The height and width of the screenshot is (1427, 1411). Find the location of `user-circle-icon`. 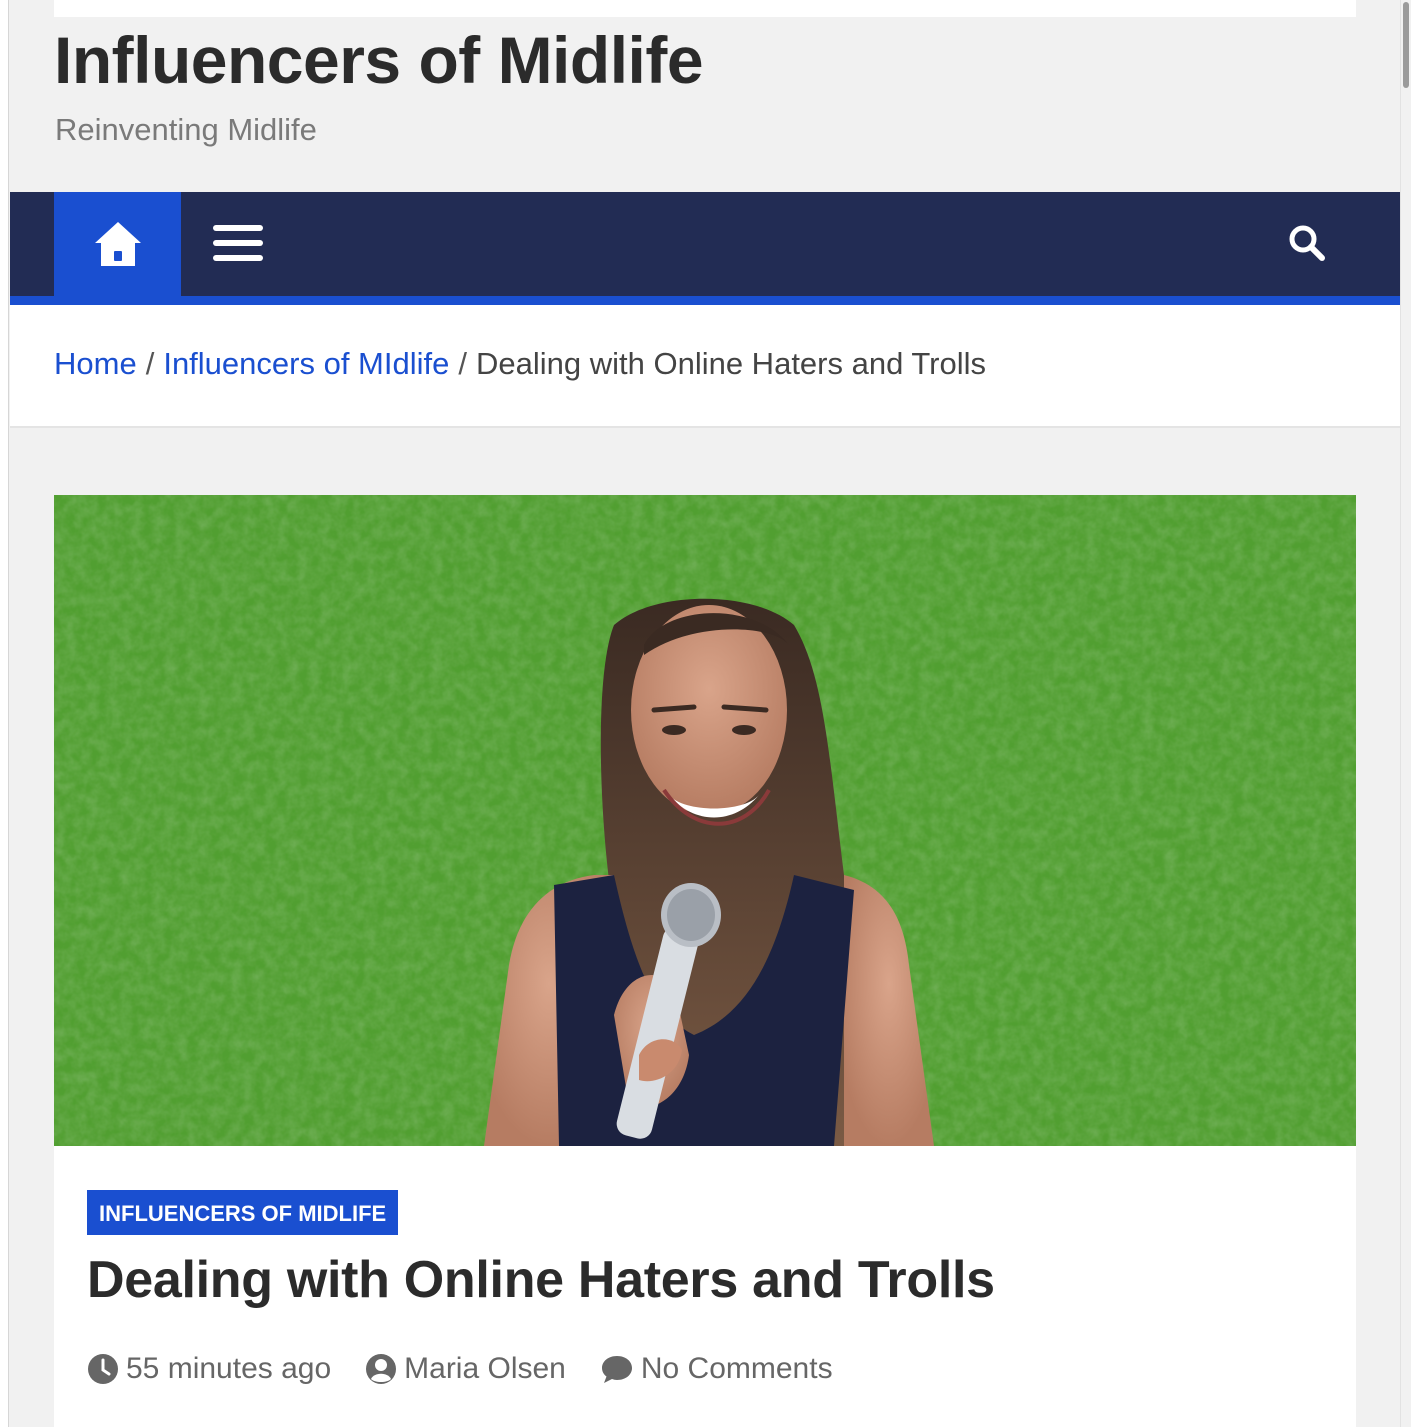

user-circle-icon is located at coordinates (381, 1369).